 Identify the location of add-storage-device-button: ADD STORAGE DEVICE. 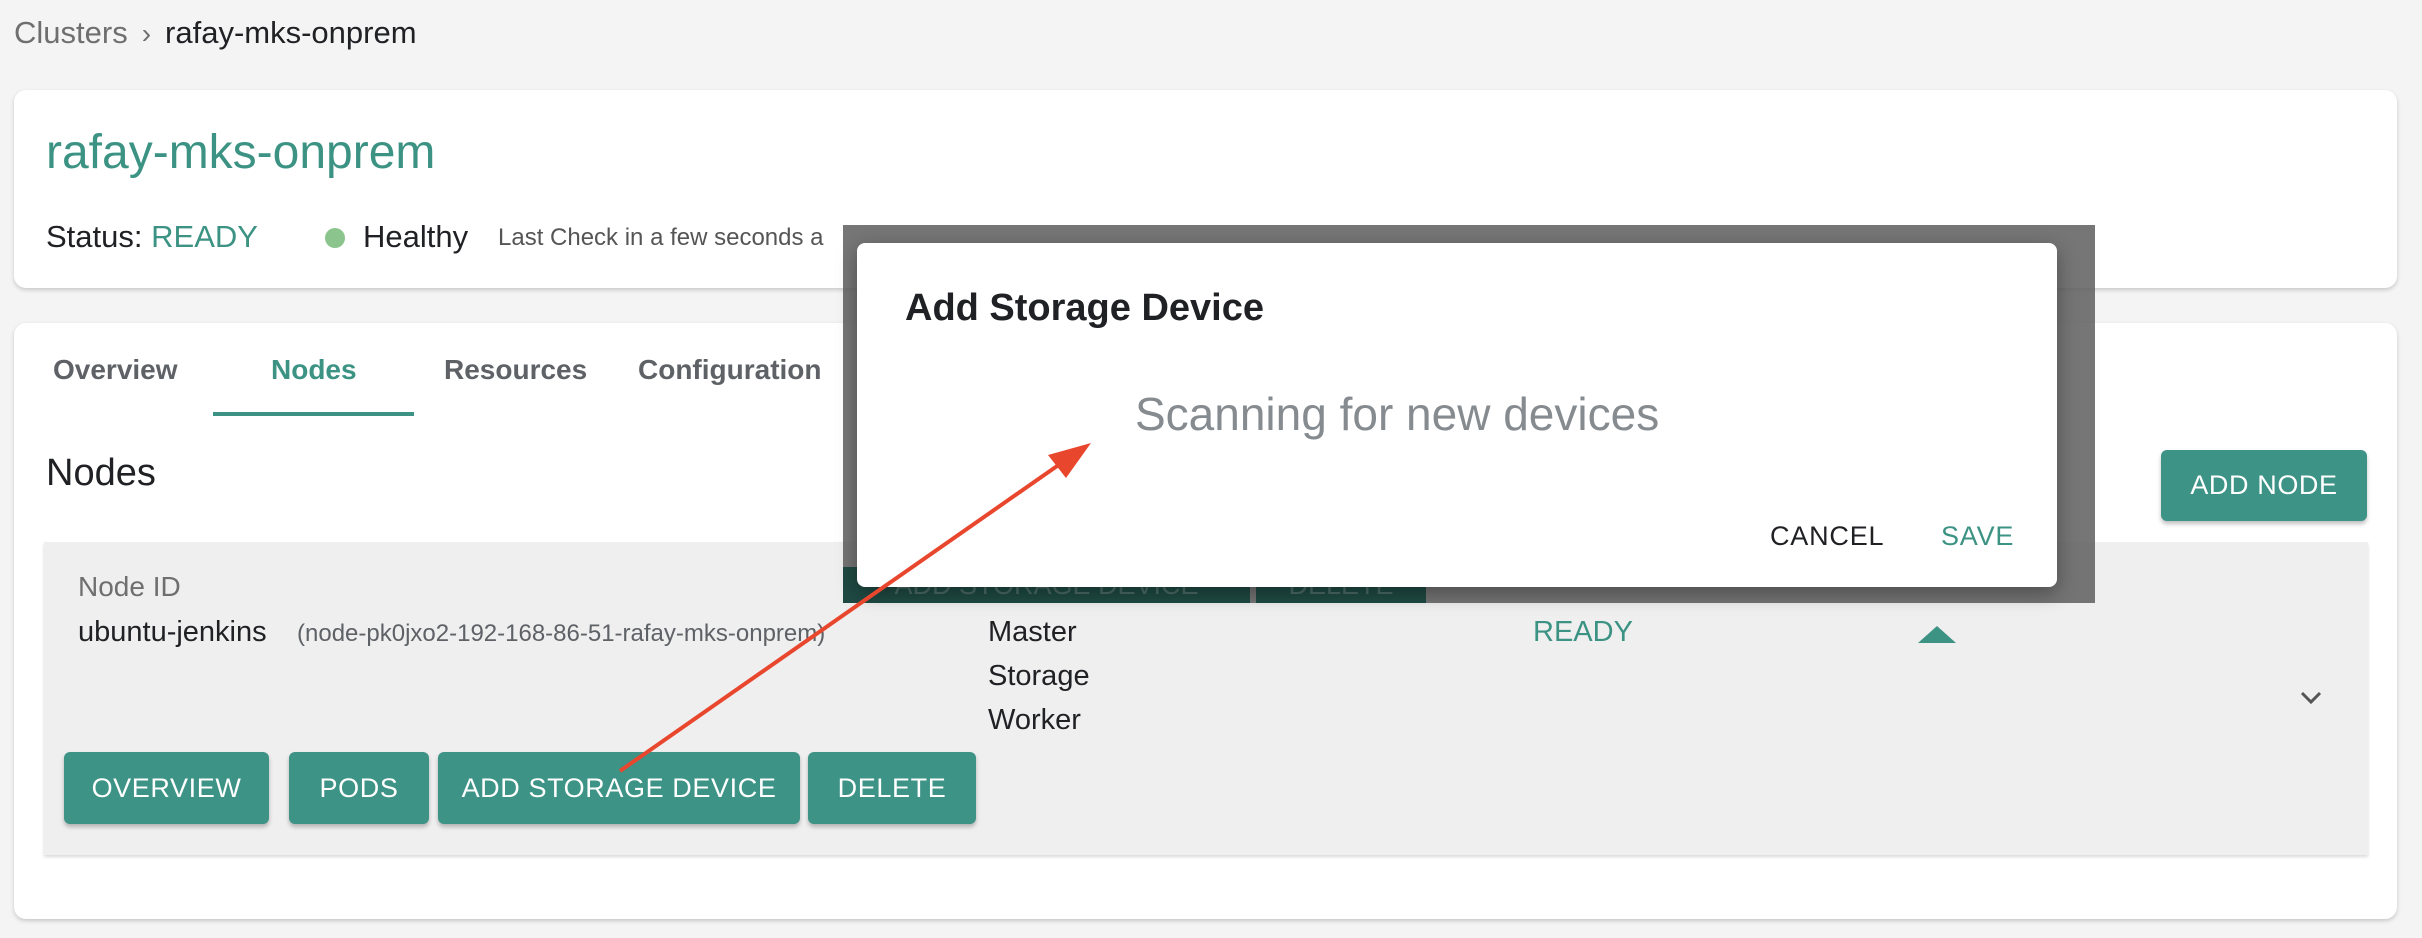
(619, 788).